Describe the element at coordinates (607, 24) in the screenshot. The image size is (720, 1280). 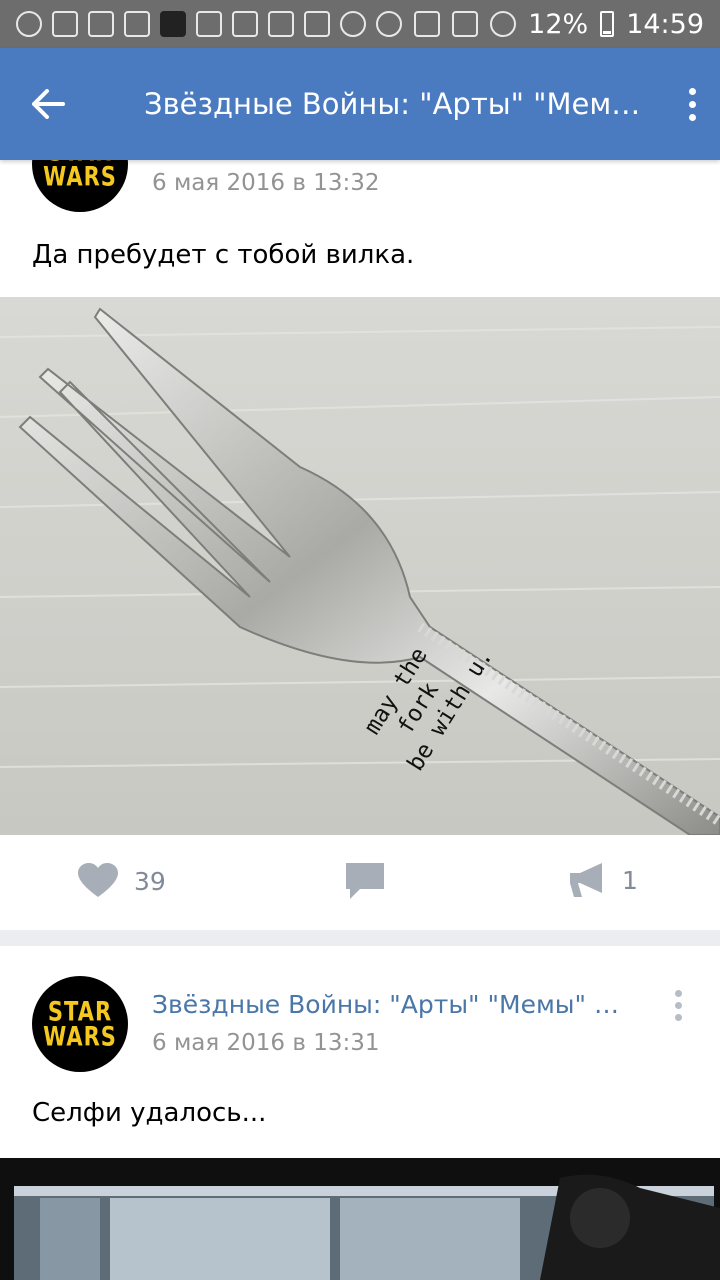
I see `battery-icon` at that location.